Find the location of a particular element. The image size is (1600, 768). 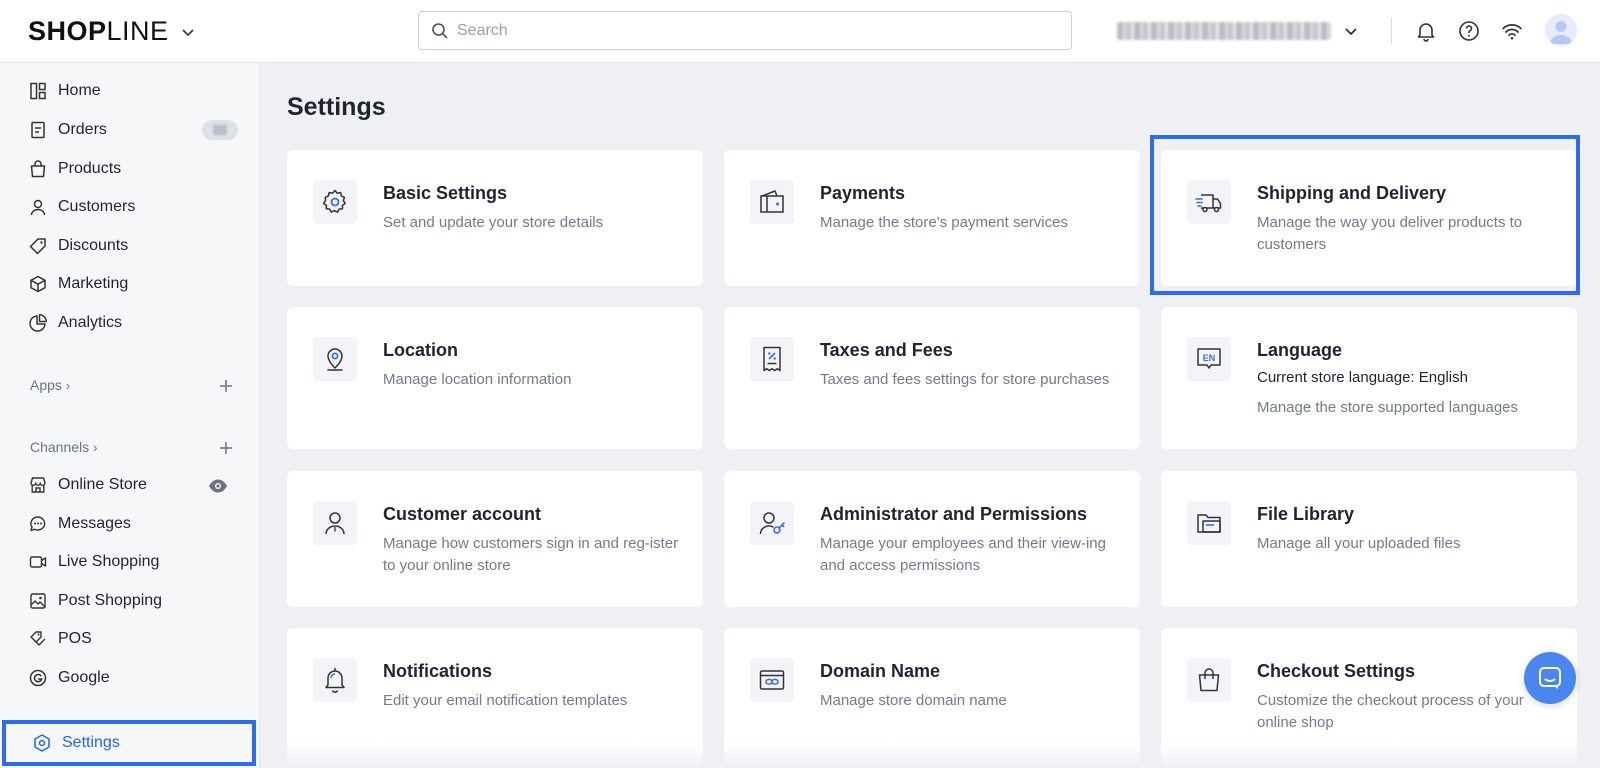

logo-thin: LINE is located at coordinates (137, 31).